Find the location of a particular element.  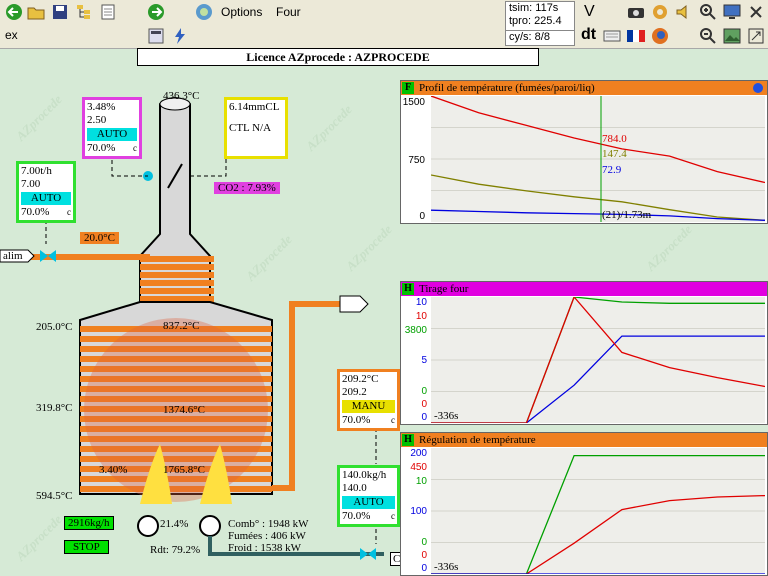

cycles-box: cy/s: 8/8 is located at coordinates (540, 38).